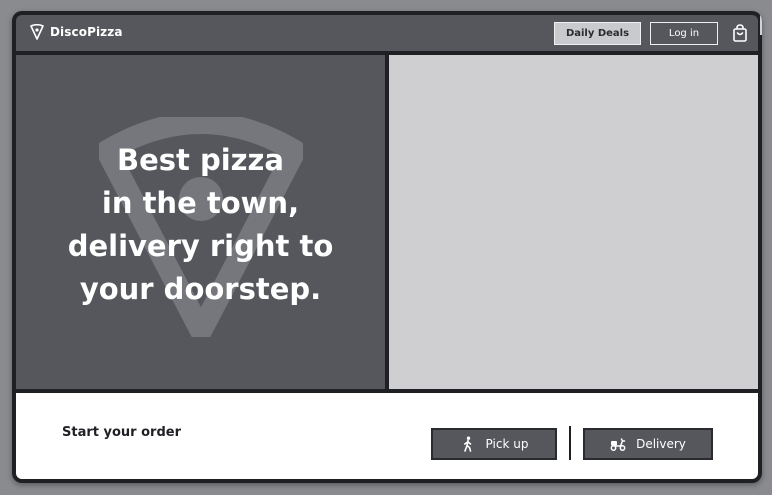 This screenshot has width=772, height=495. What do you see at coordinates (468, 444) in the screenshot?
I see `walking-person-icon` at bounding box center [468, 444].